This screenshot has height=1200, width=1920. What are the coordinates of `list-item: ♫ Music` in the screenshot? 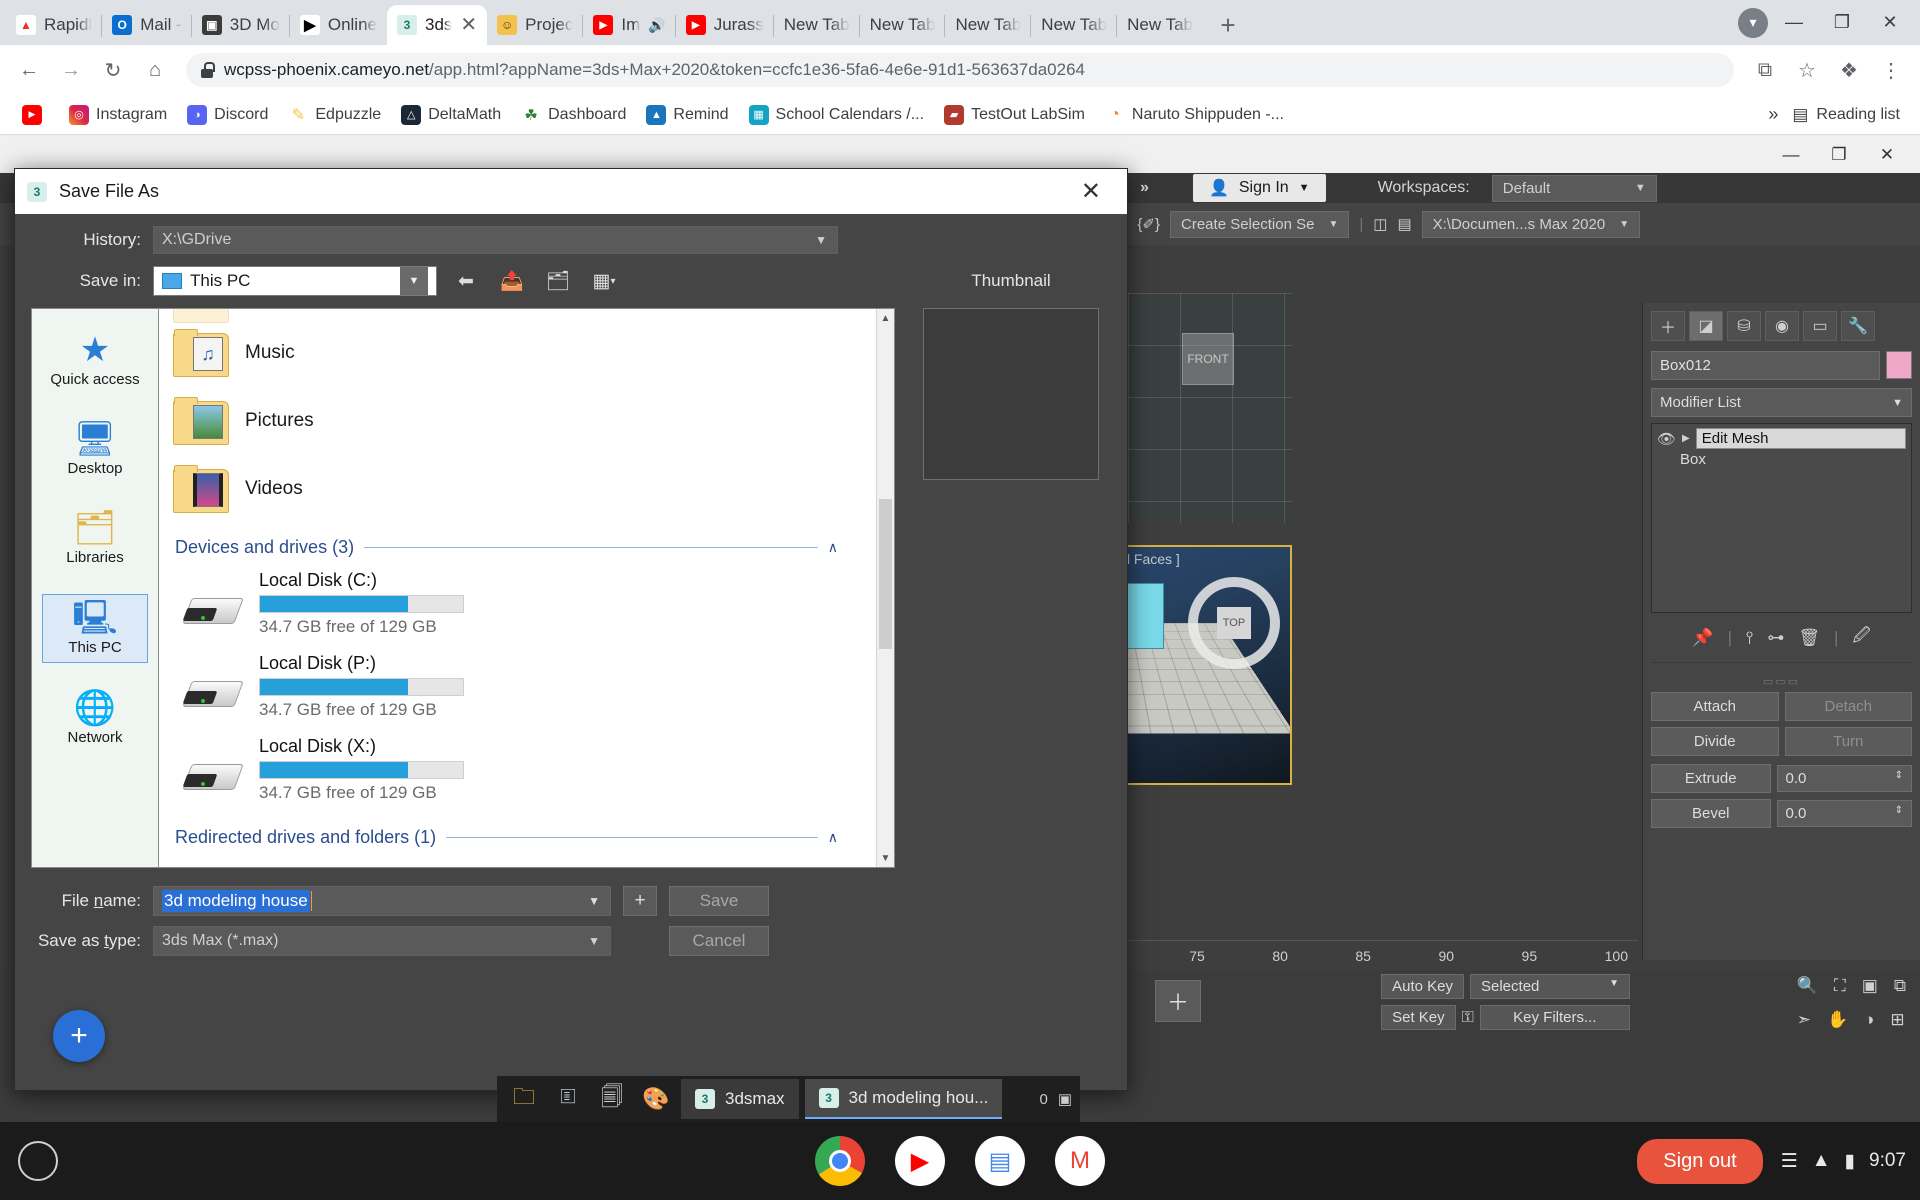 It's located at (517, 353).